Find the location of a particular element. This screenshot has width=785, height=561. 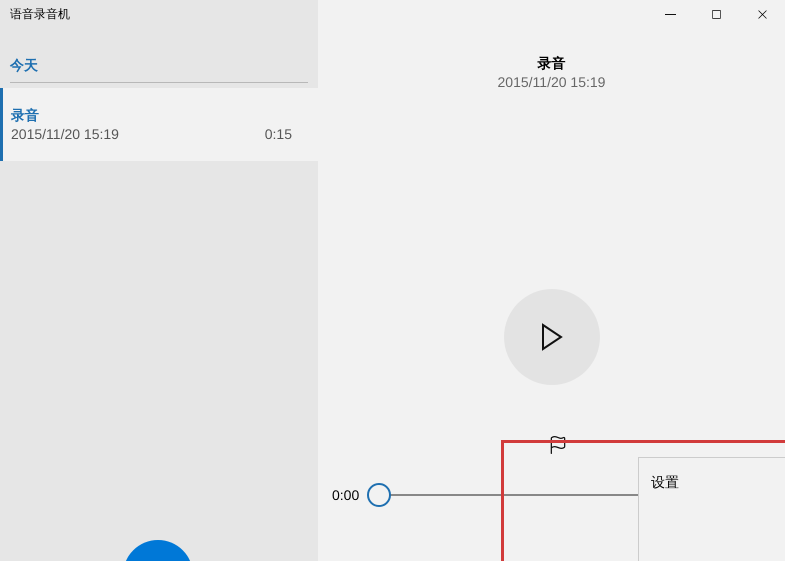

window-title: 语音录音机 is located at coordinates (40, 14).